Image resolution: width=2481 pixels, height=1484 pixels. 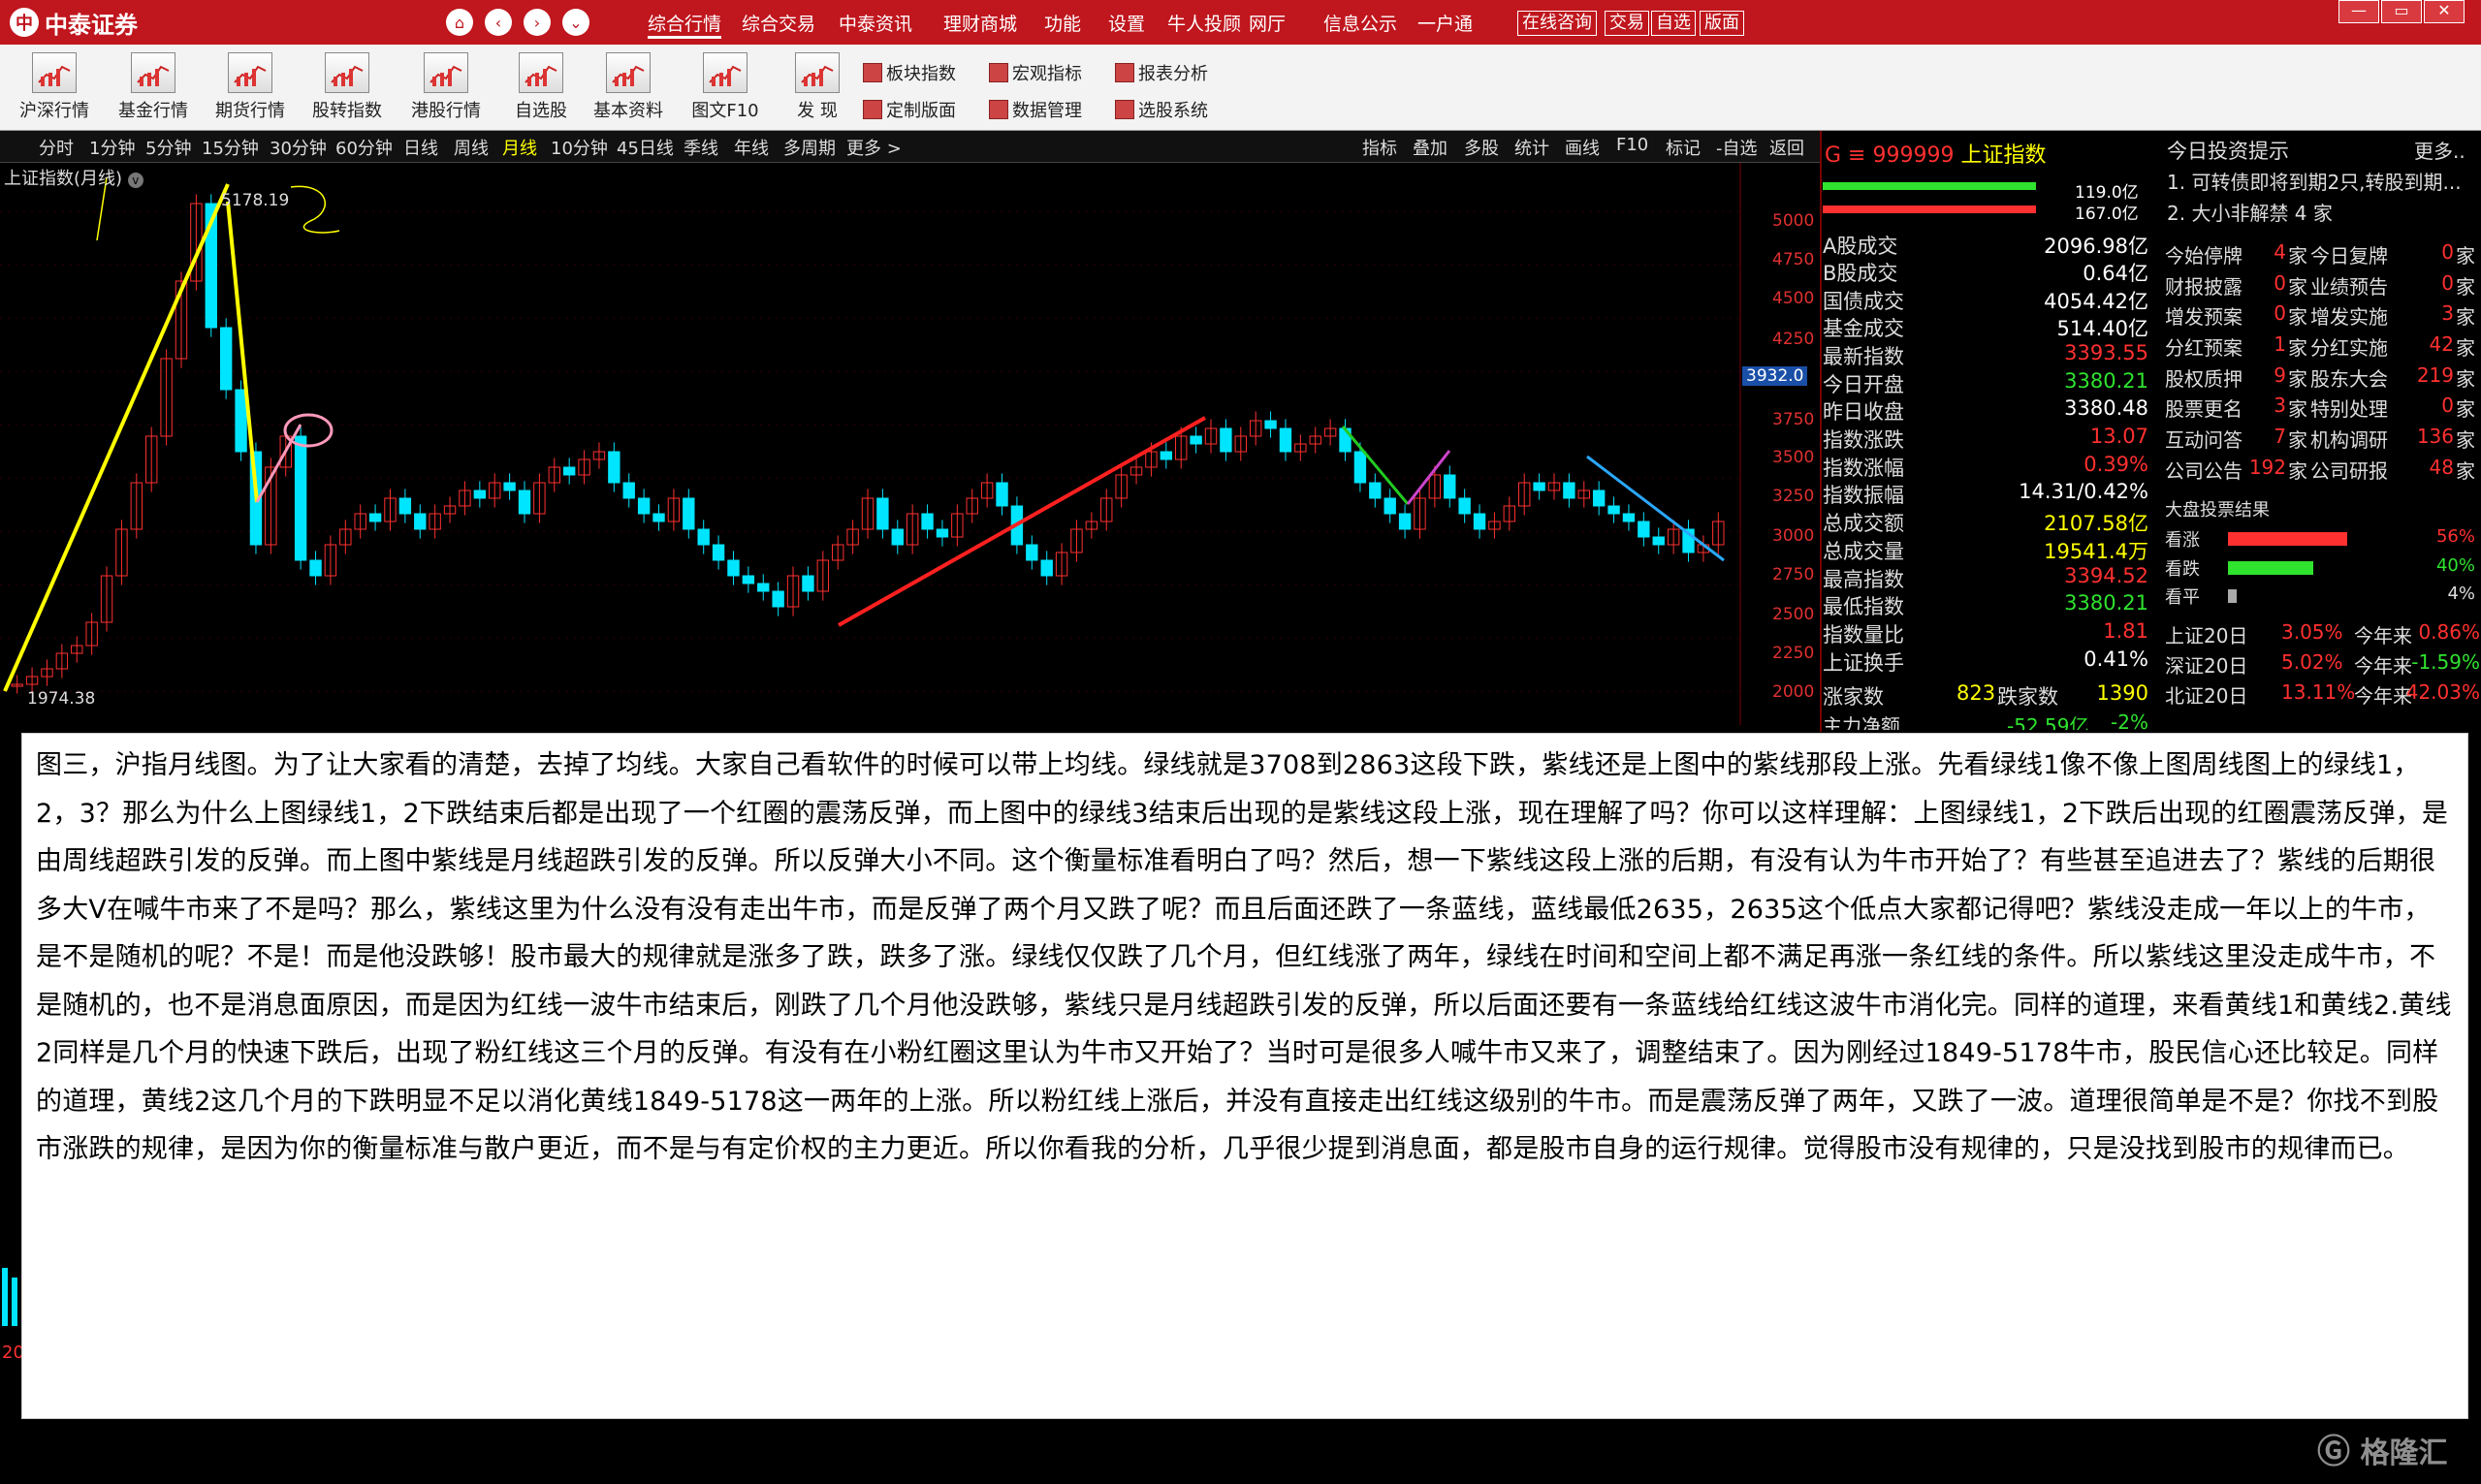 I want to click on toolbar-button: 自选股, so click(x=541, y=87).